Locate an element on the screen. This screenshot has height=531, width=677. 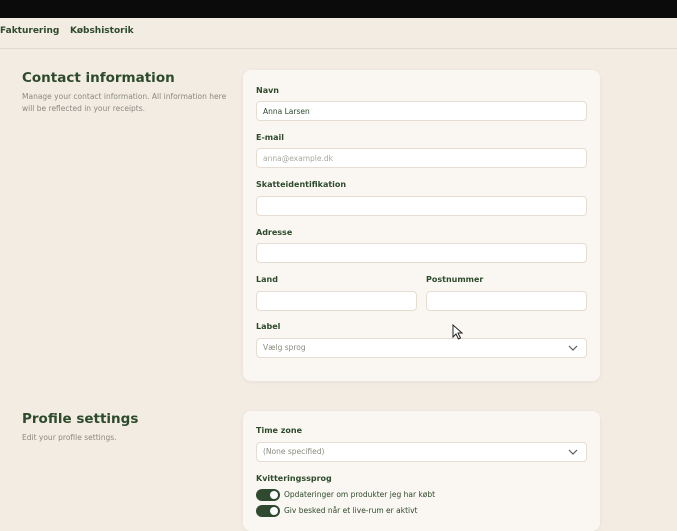
country-input is located at coordinates (336, 301).